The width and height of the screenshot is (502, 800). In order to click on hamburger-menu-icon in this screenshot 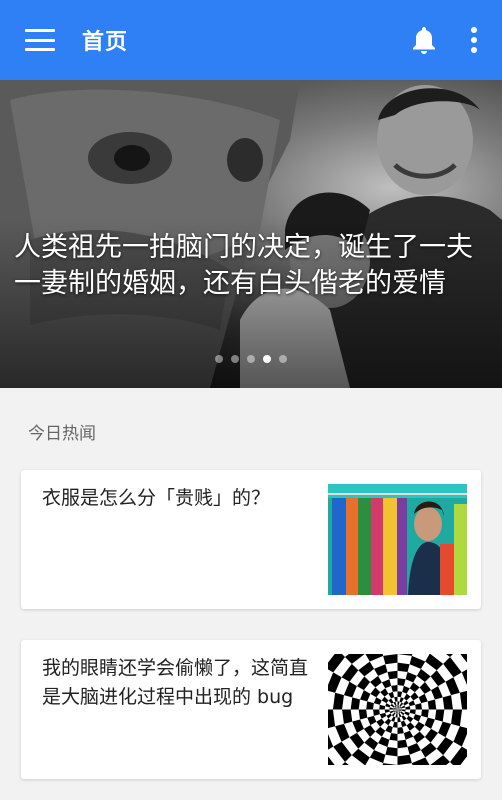, I will do `click(40, 40)`.